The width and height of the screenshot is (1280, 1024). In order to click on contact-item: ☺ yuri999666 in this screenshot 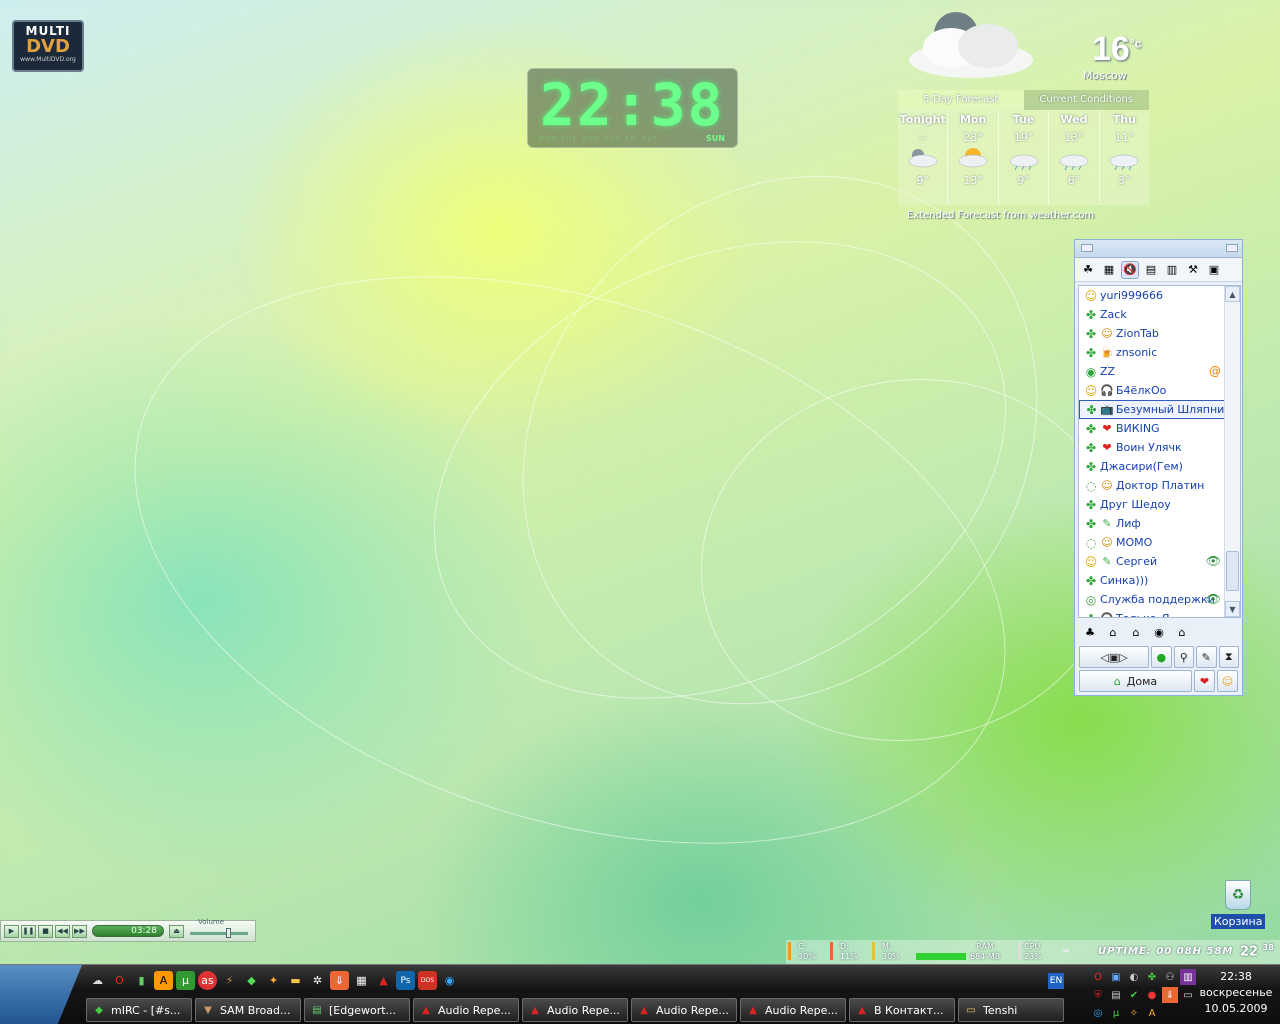, I will do `click(1152, 295)`.